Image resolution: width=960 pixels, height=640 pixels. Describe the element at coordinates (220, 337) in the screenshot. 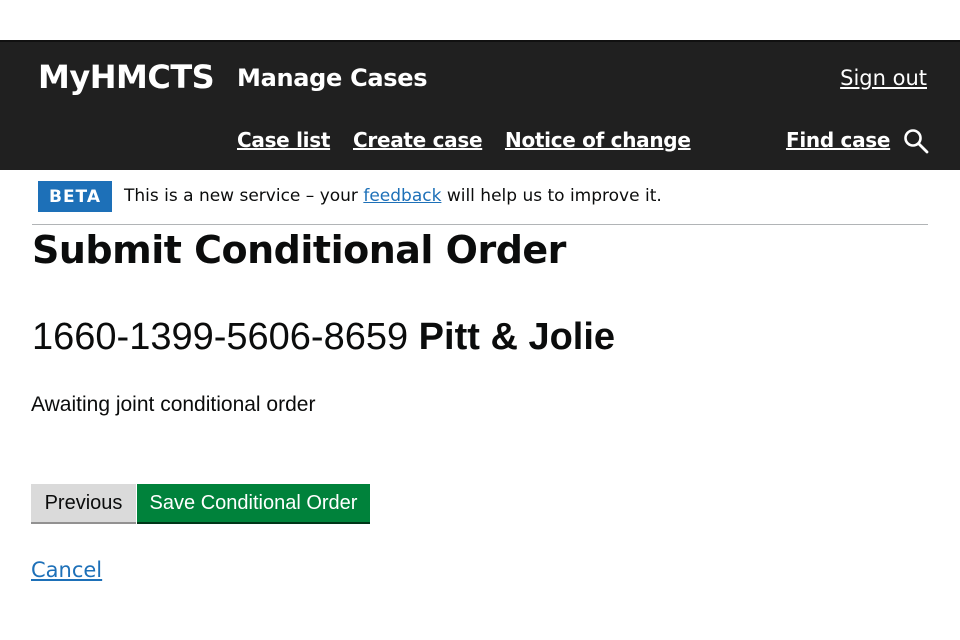

I see `case-number: 1660-1399-5606-8659` at that location.